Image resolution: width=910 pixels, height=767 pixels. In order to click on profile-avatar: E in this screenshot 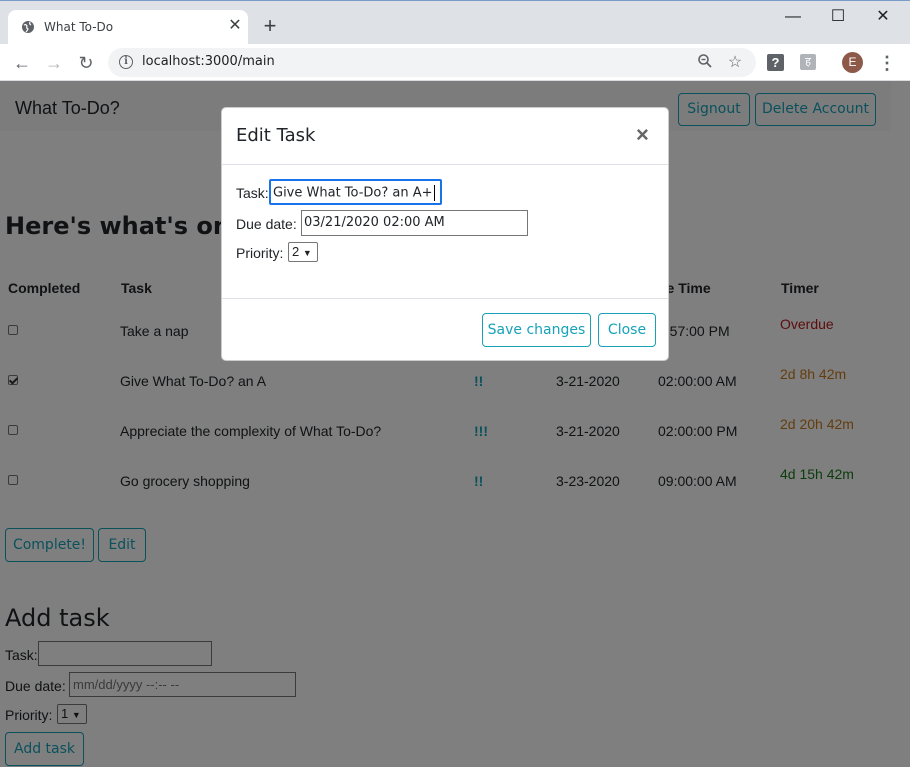, I will do `click(852, 62)`.